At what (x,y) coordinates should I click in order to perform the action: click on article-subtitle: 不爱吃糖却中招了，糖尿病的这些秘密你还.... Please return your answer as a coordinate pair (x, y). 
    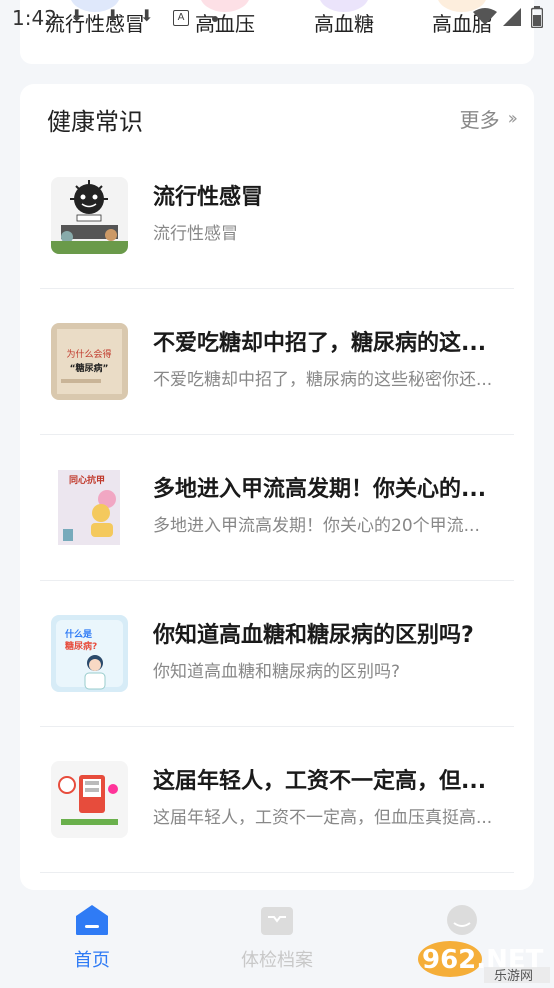
    Looking at the image, I should click on (323, 380).